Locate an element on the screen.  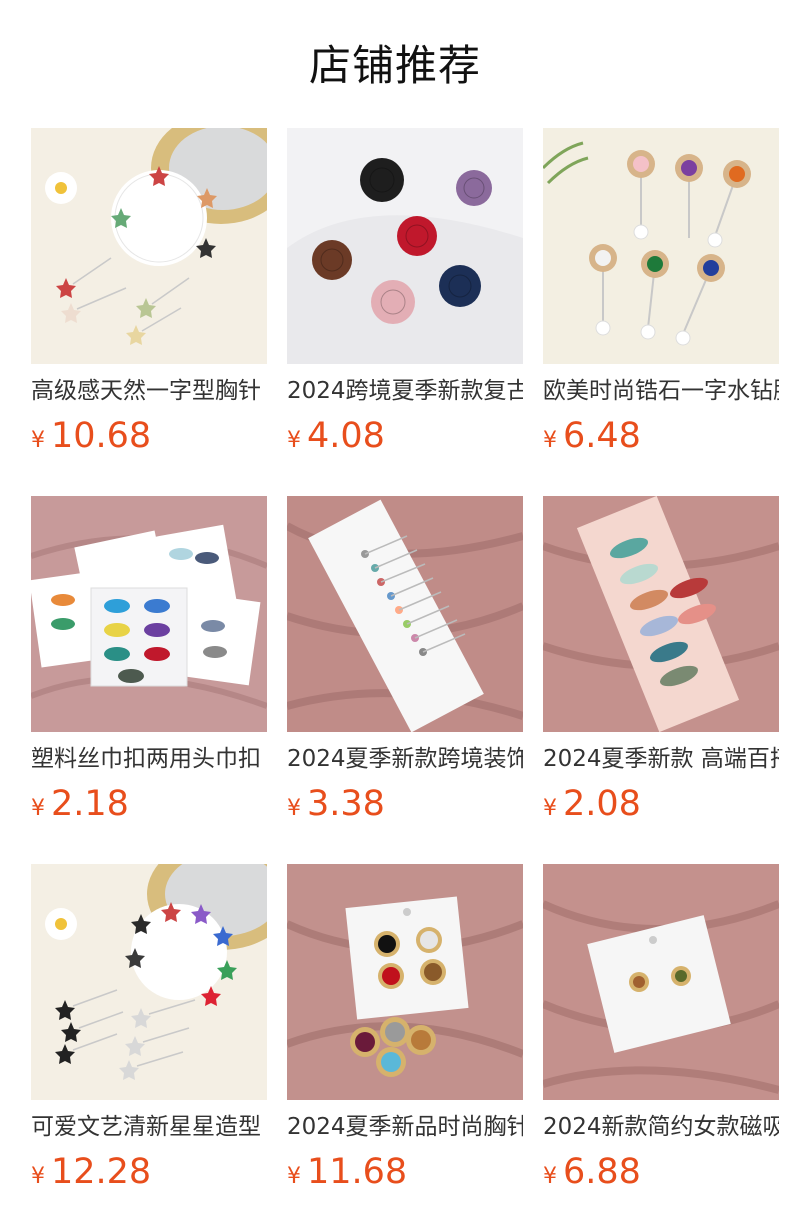
product-name: 2024夏季新款跨境装饰针 is located at coordinates (405, 759).